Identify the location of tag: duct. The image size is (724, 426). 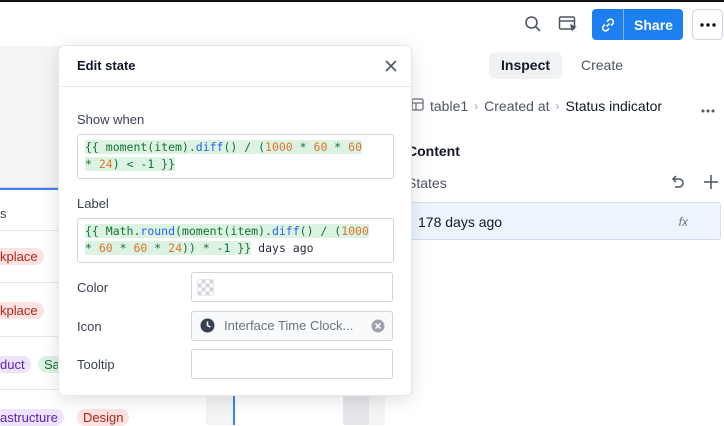
(15, 364).